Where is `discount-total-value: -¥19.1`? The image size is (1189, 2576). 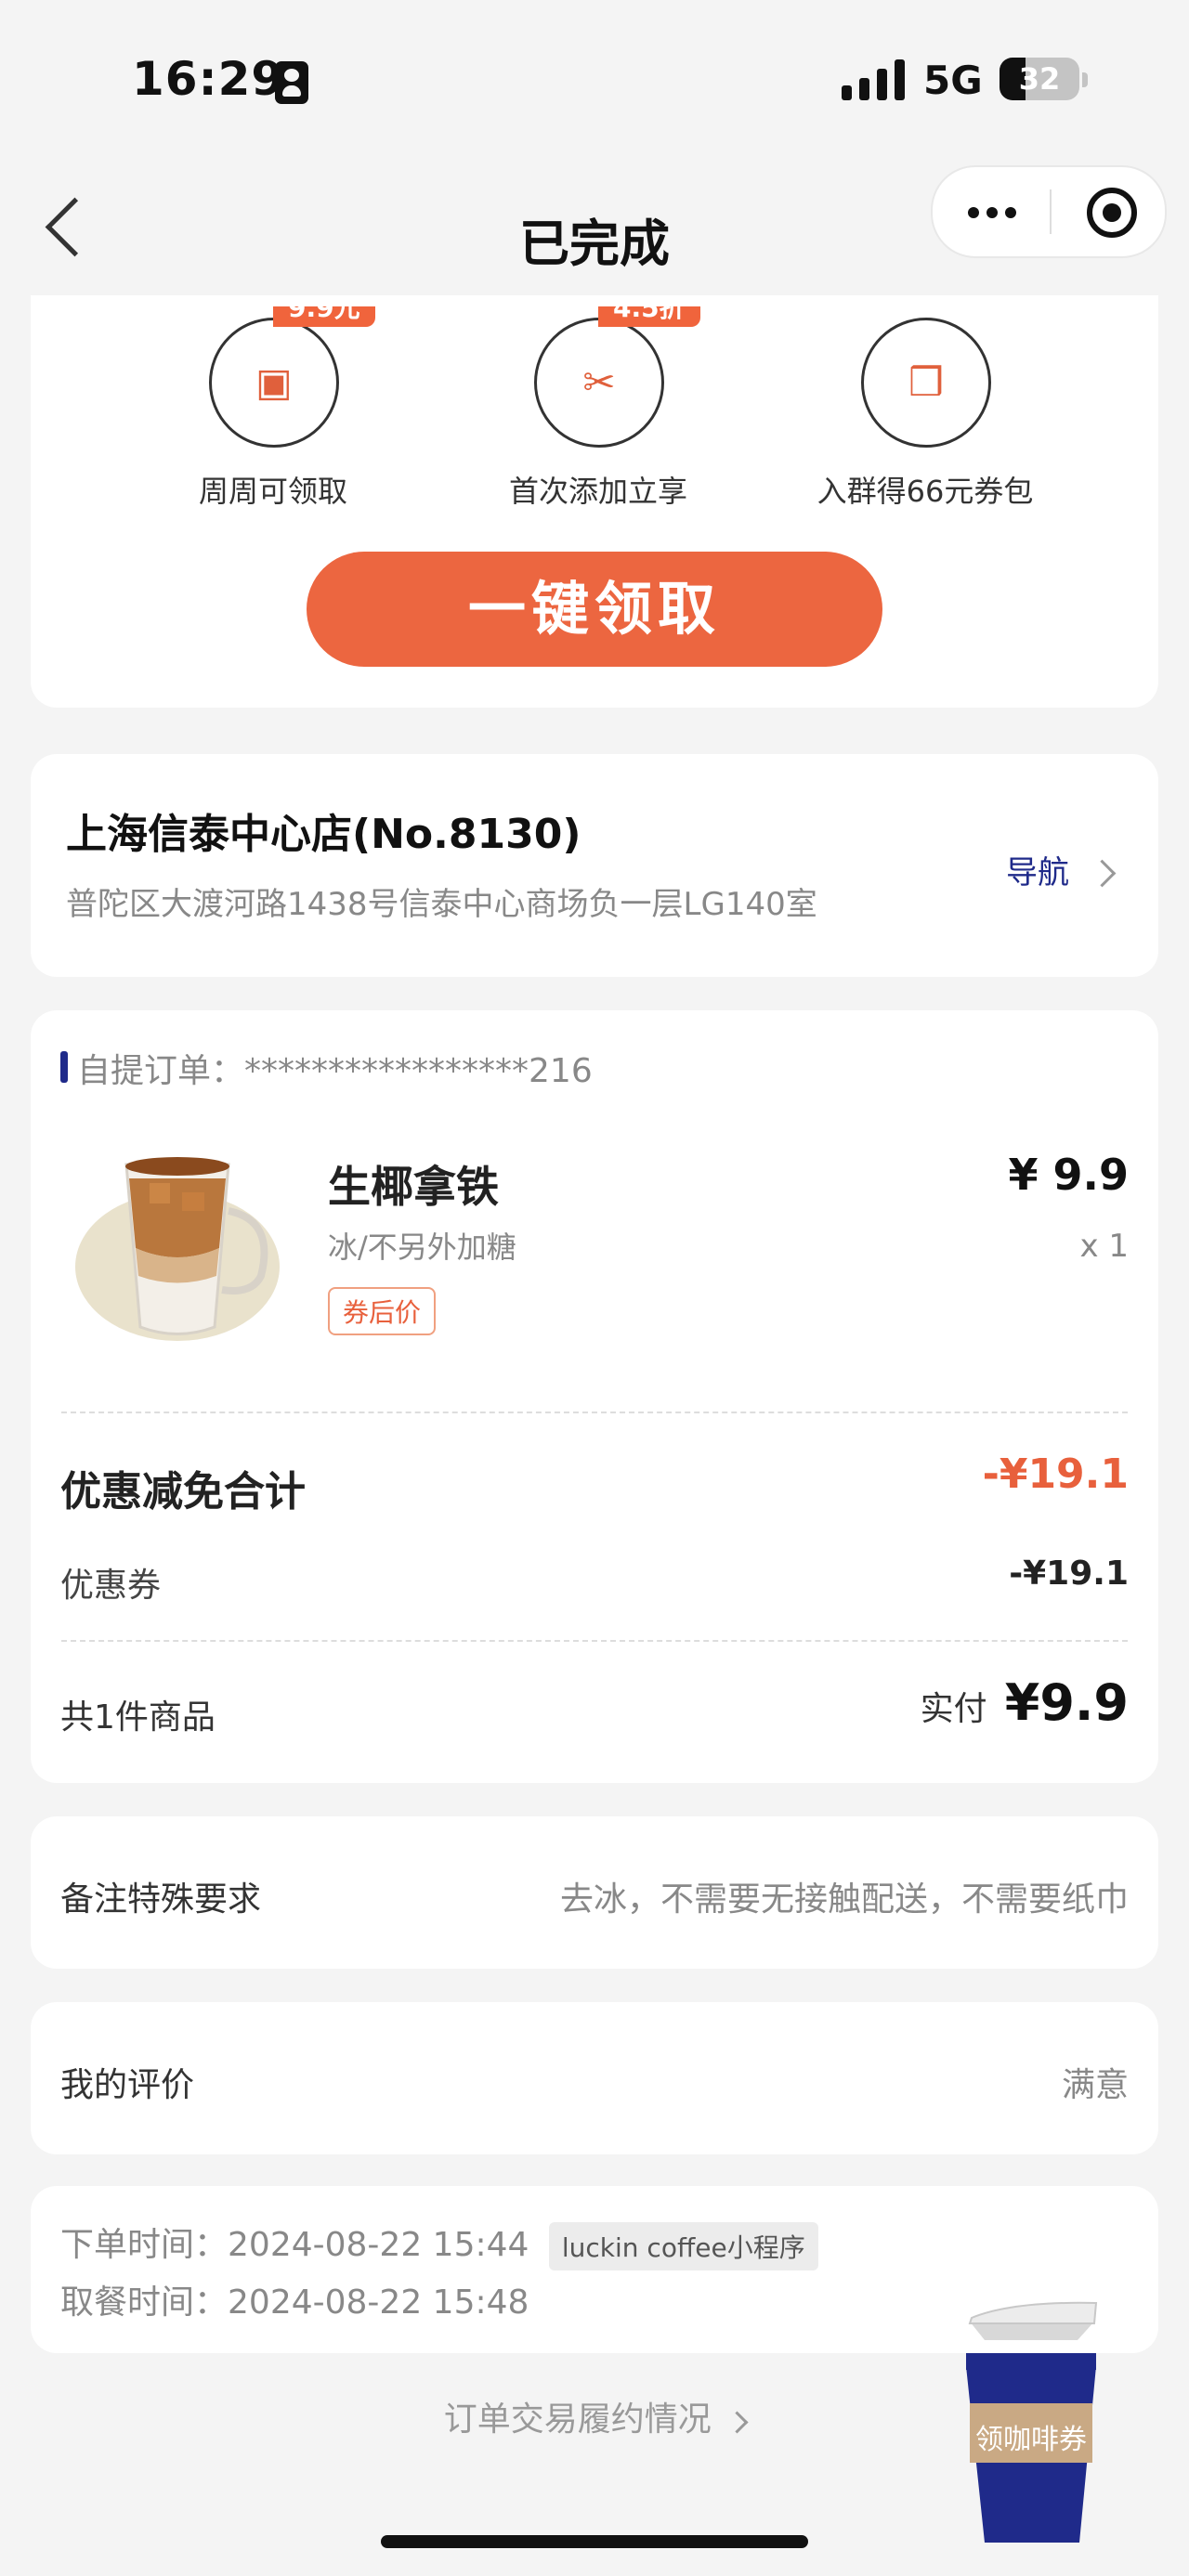 discount-total-value: -¥19.1 is located at coordinates (1055, 1474).